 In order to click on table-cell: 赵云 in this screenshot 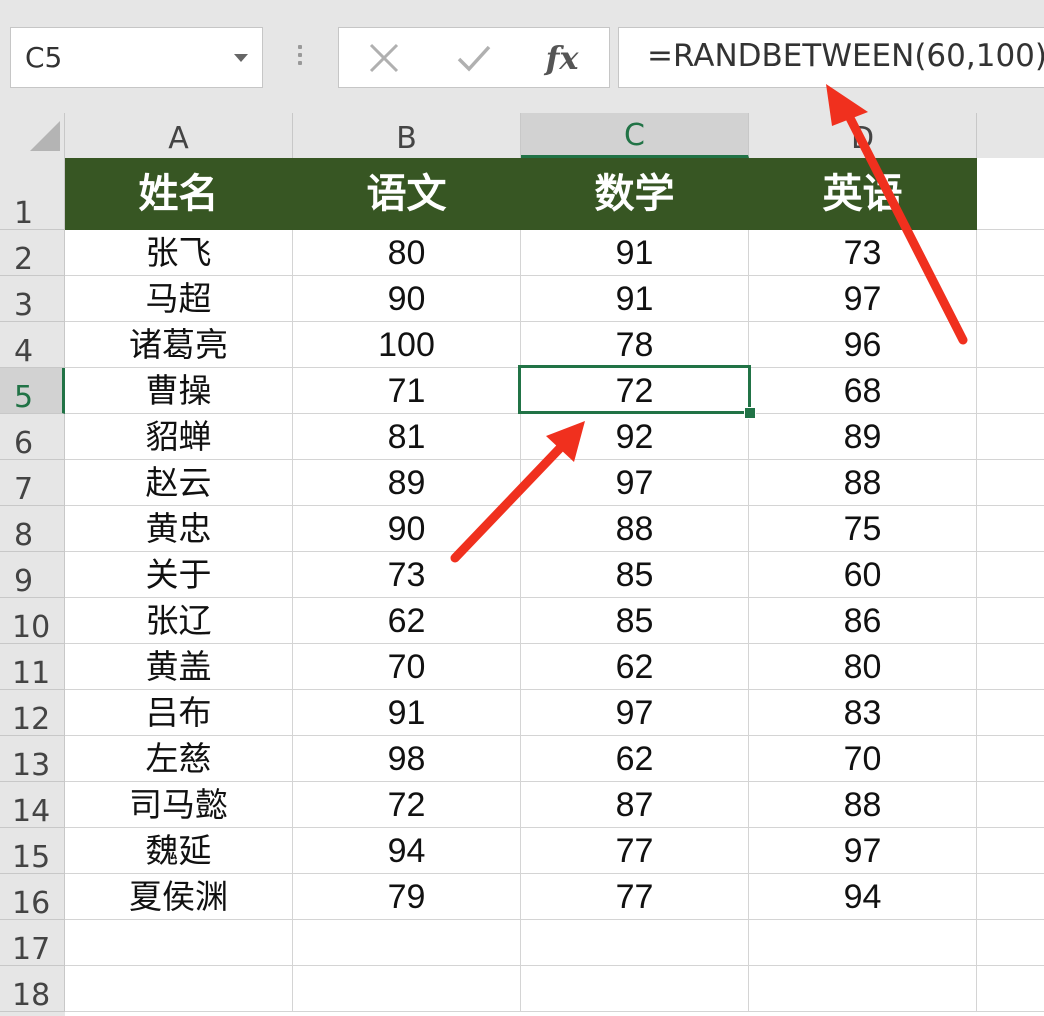, I will do `click(179, 483)`.